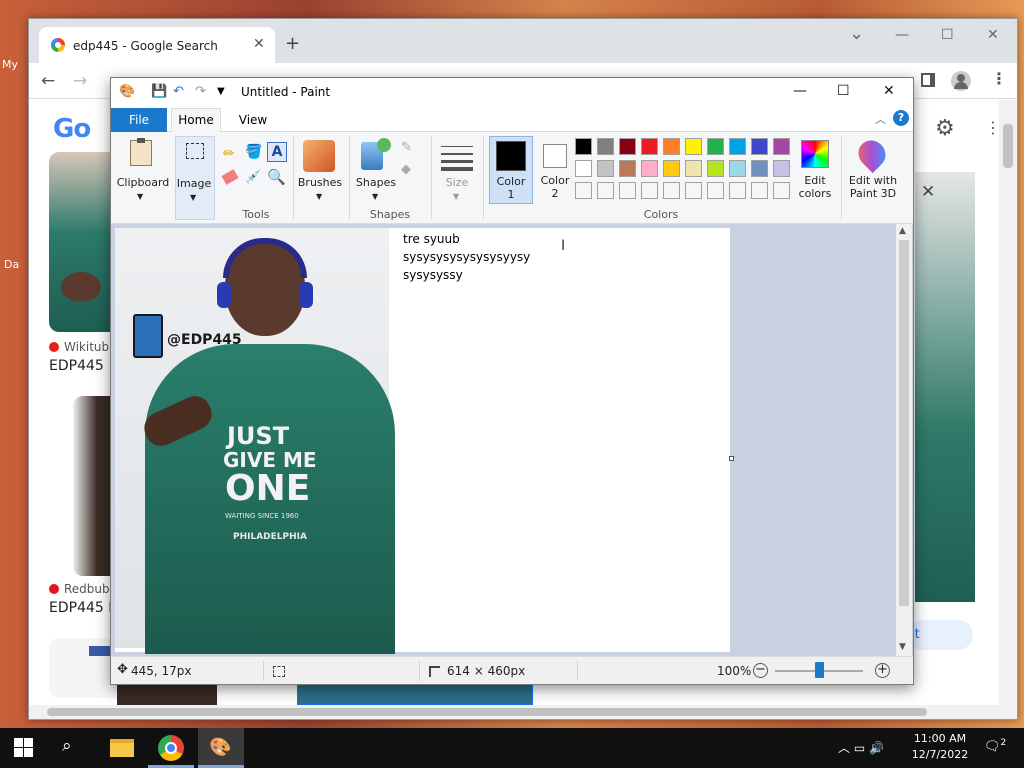 The width and height of the screenshot is (1024, 768). I want to click on zoom-slider-thumb, so click(819, 670).